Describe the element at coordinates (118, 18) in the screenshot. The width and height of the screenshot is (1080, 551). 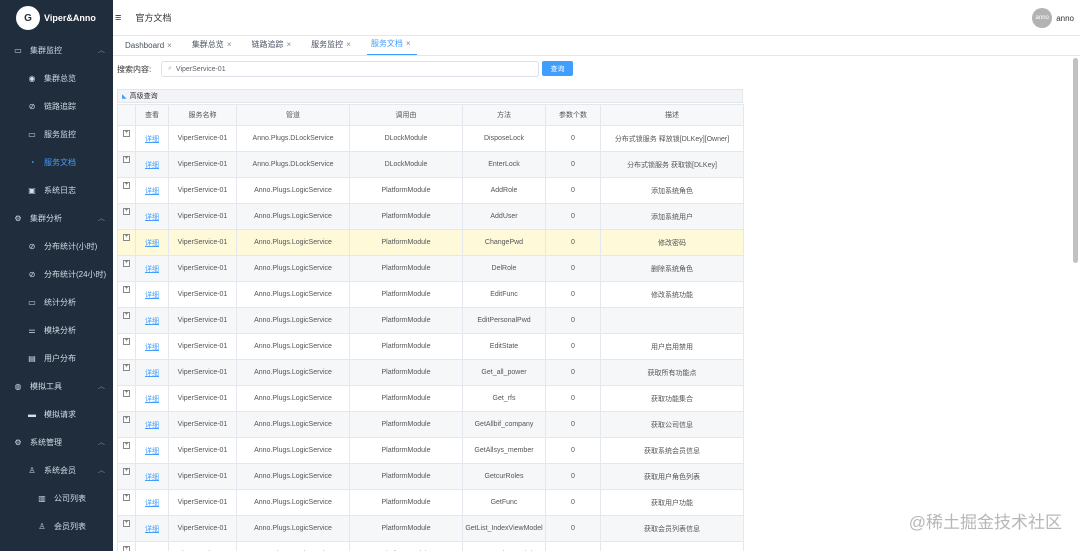
I see `hamburger-menu-icon: ≡` at that location.